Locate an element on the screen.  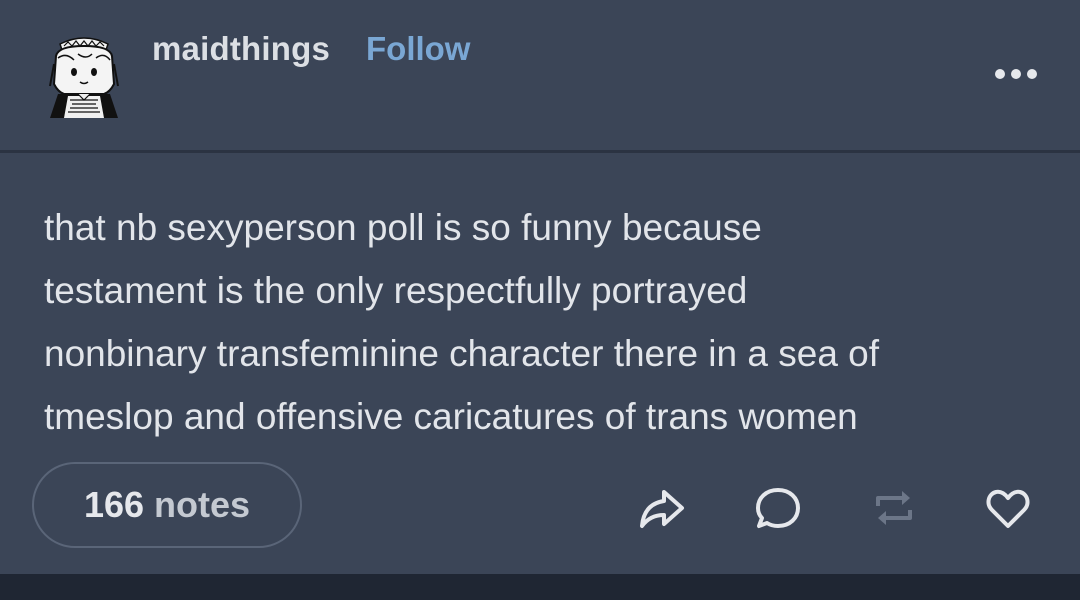
maid-avatar-icon is located at coordinates (84, 76).